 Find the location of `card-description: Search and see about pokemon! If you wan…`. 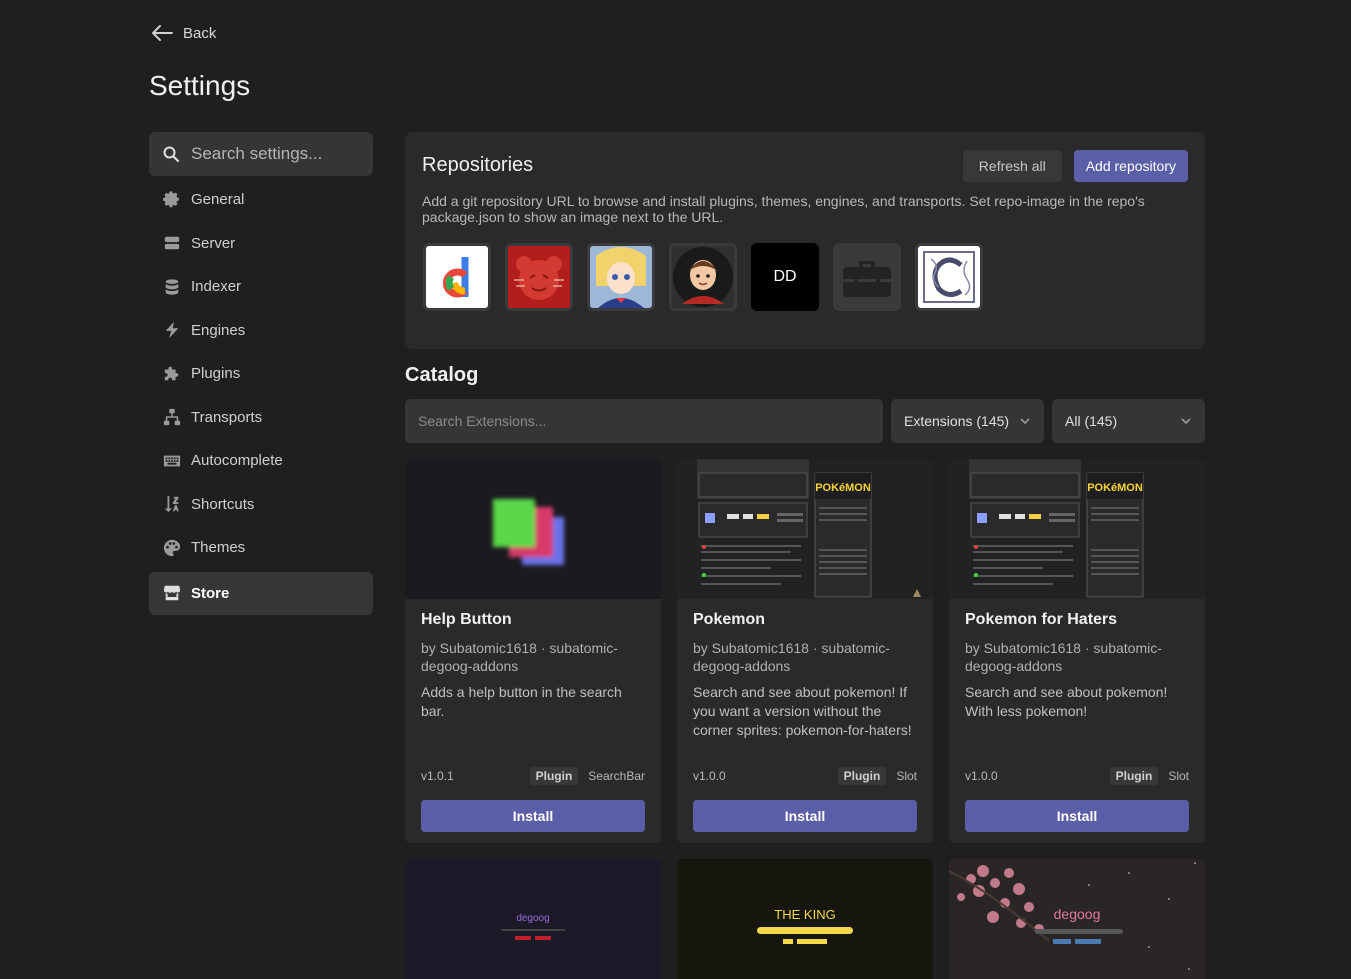

card-description: Search and see about pokemon! If you wan… is located at coordinates (802, 711).